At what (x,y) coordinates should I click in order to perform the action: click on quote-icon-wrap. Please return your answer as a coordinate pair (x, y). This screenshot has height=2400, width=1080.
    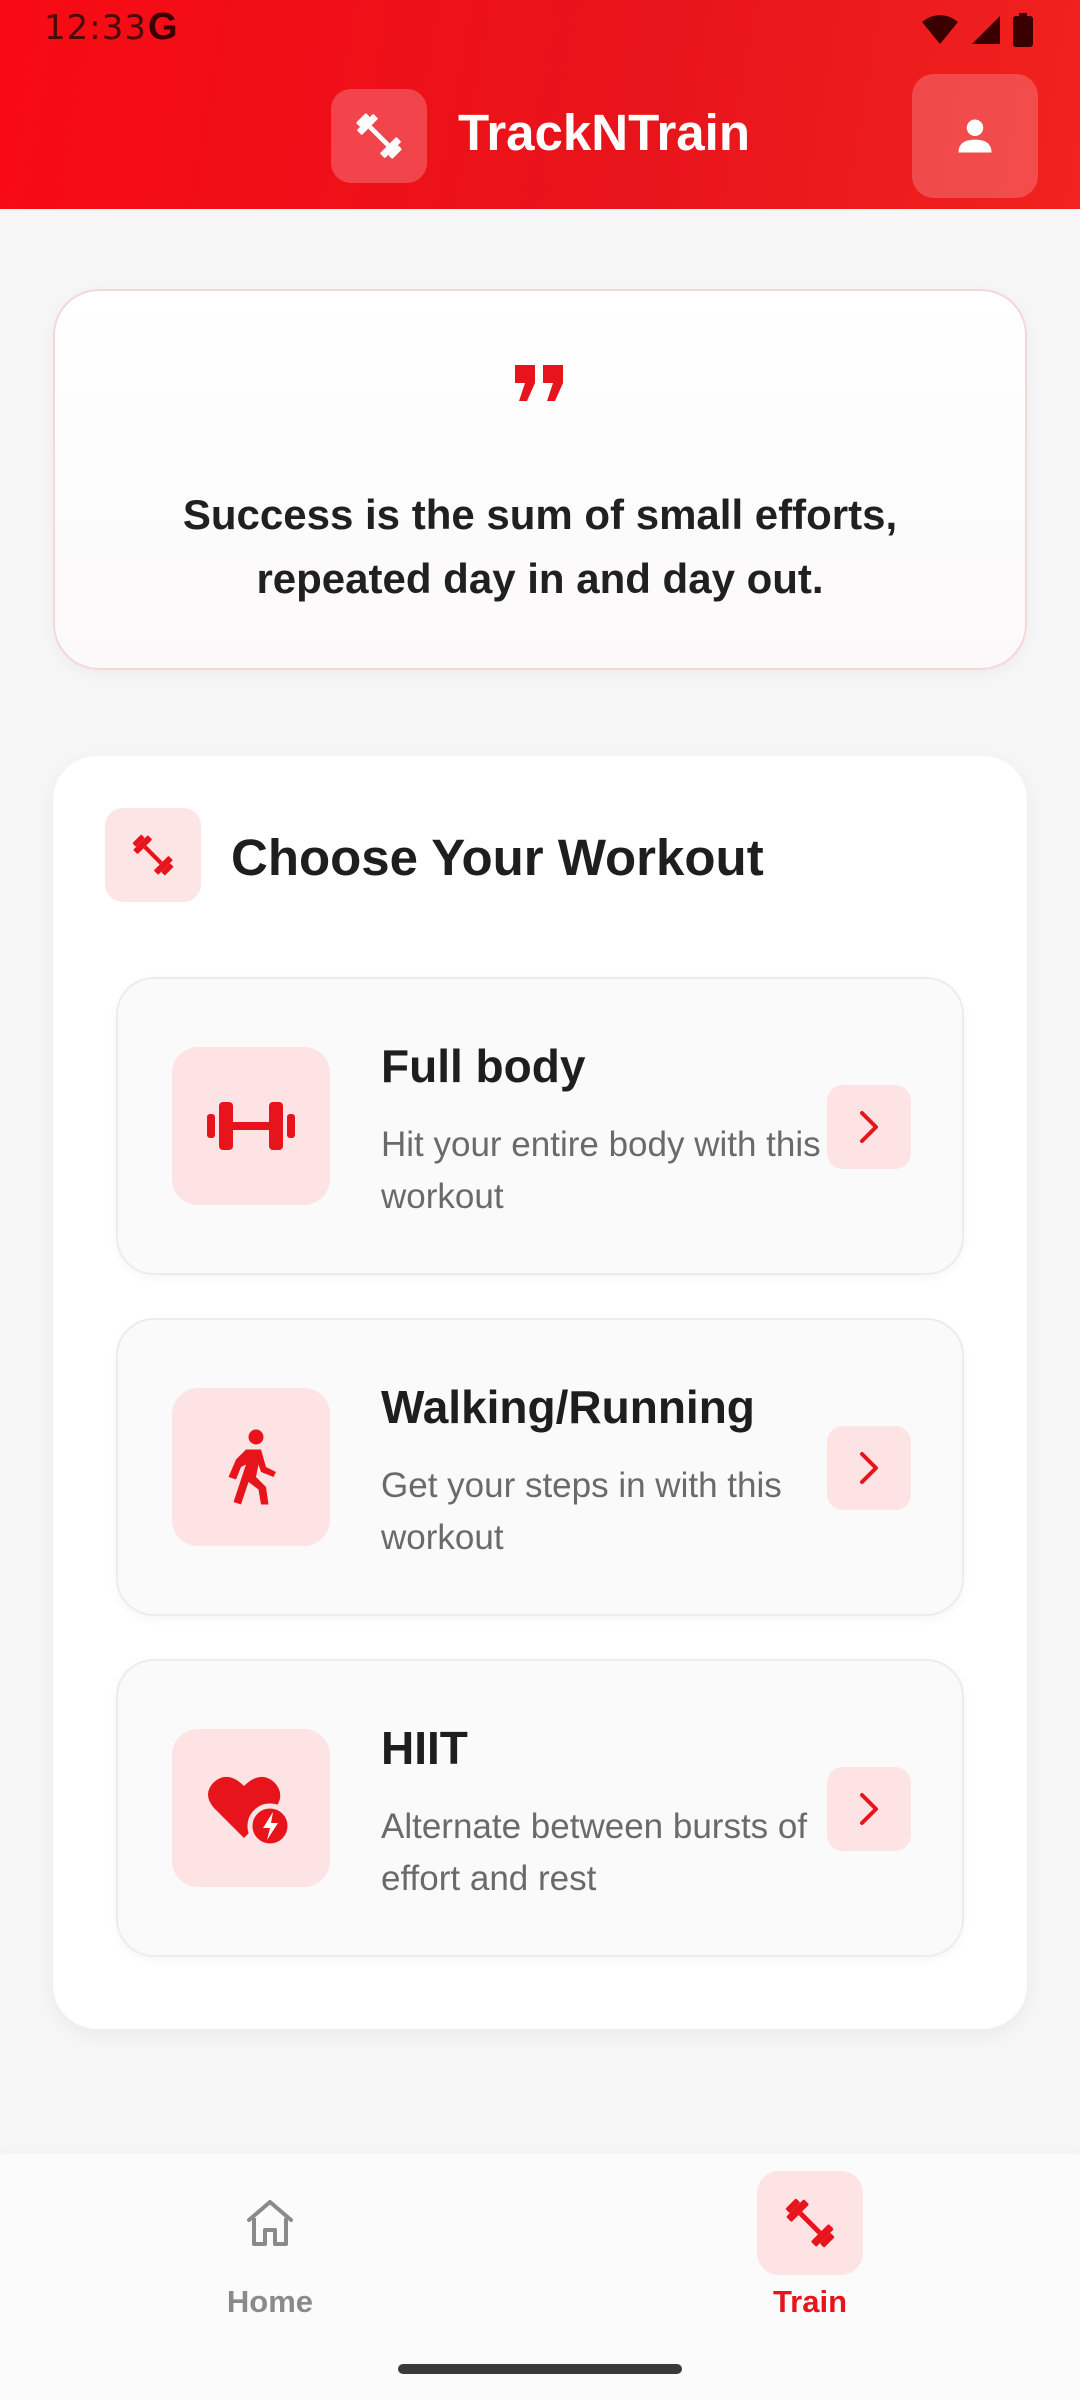
    Looking at the image, I should click on (540, 385).